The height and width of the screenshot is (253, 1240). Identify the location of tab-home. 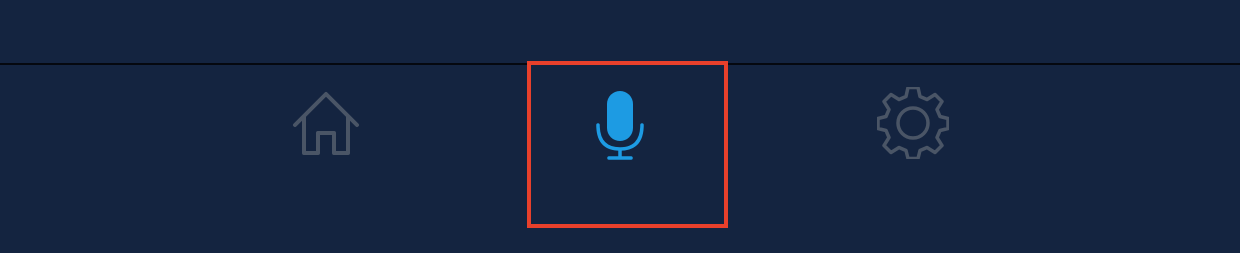
(326, 127).